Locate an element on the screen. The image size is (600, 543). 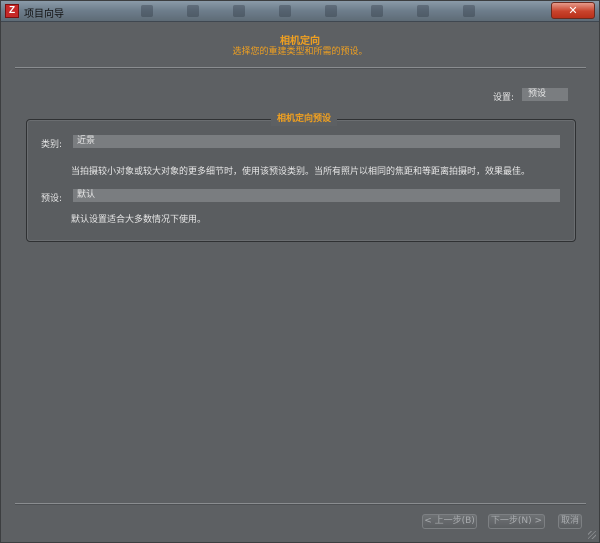
resize-grip-icon is located at coordinates (592, 535).